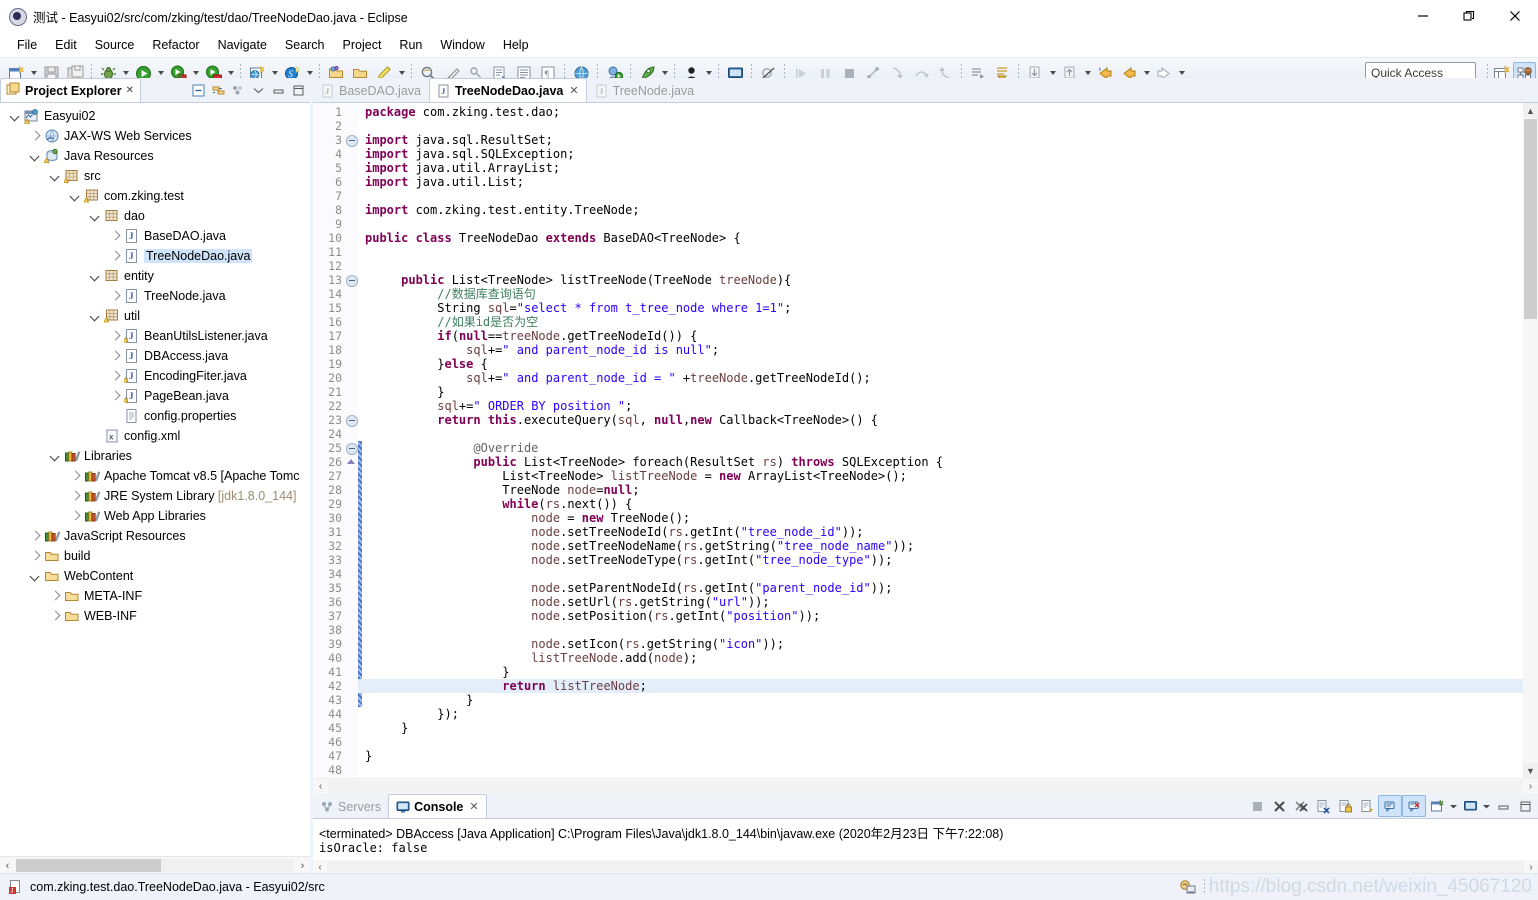 The height and width of the screenshot is (900, 1538). Describe the element at coordinates (155, 396) in the screenshot. I see `tree-item-pagebean-java: J! PageBean.java` at that location.